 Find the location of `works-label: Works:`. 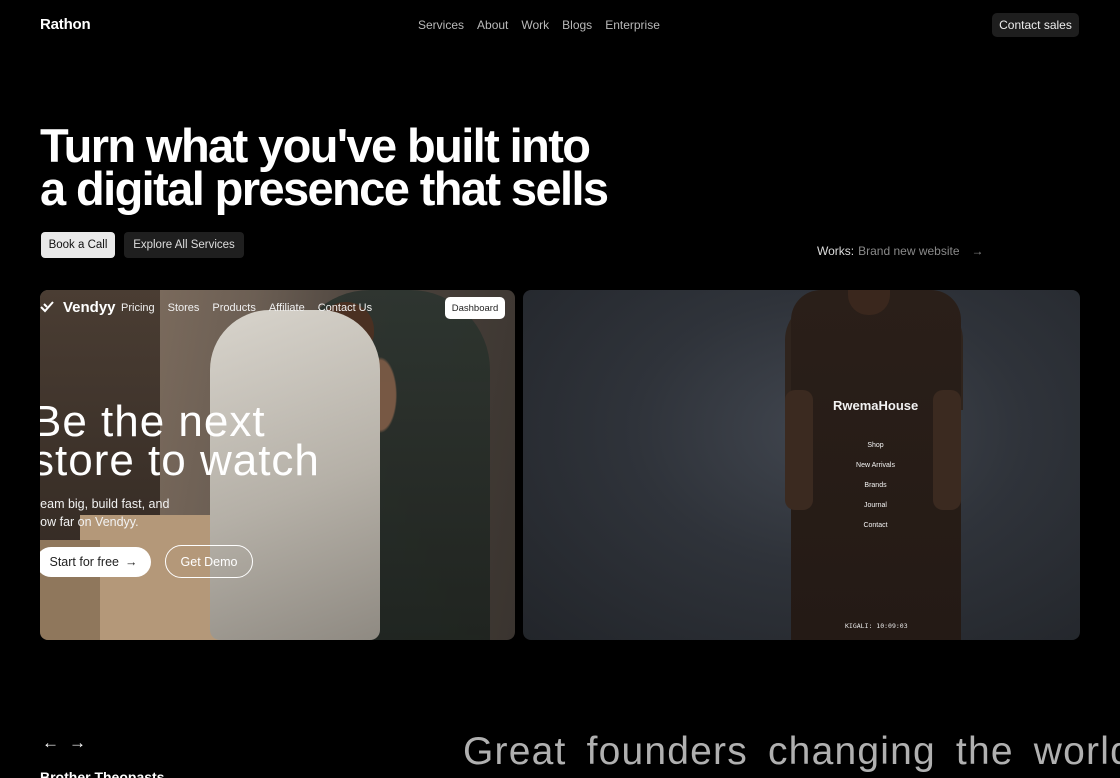

works-label: Works: is located at coordinates (836, 251).